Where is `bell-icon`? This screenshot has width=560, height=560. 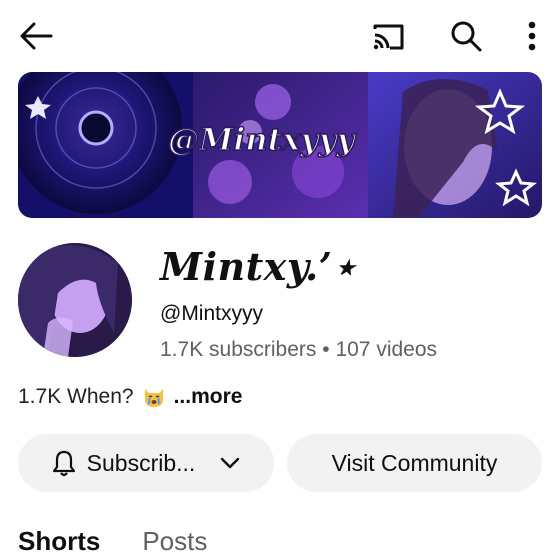
bell-icon is located at coordinates (63, 463).